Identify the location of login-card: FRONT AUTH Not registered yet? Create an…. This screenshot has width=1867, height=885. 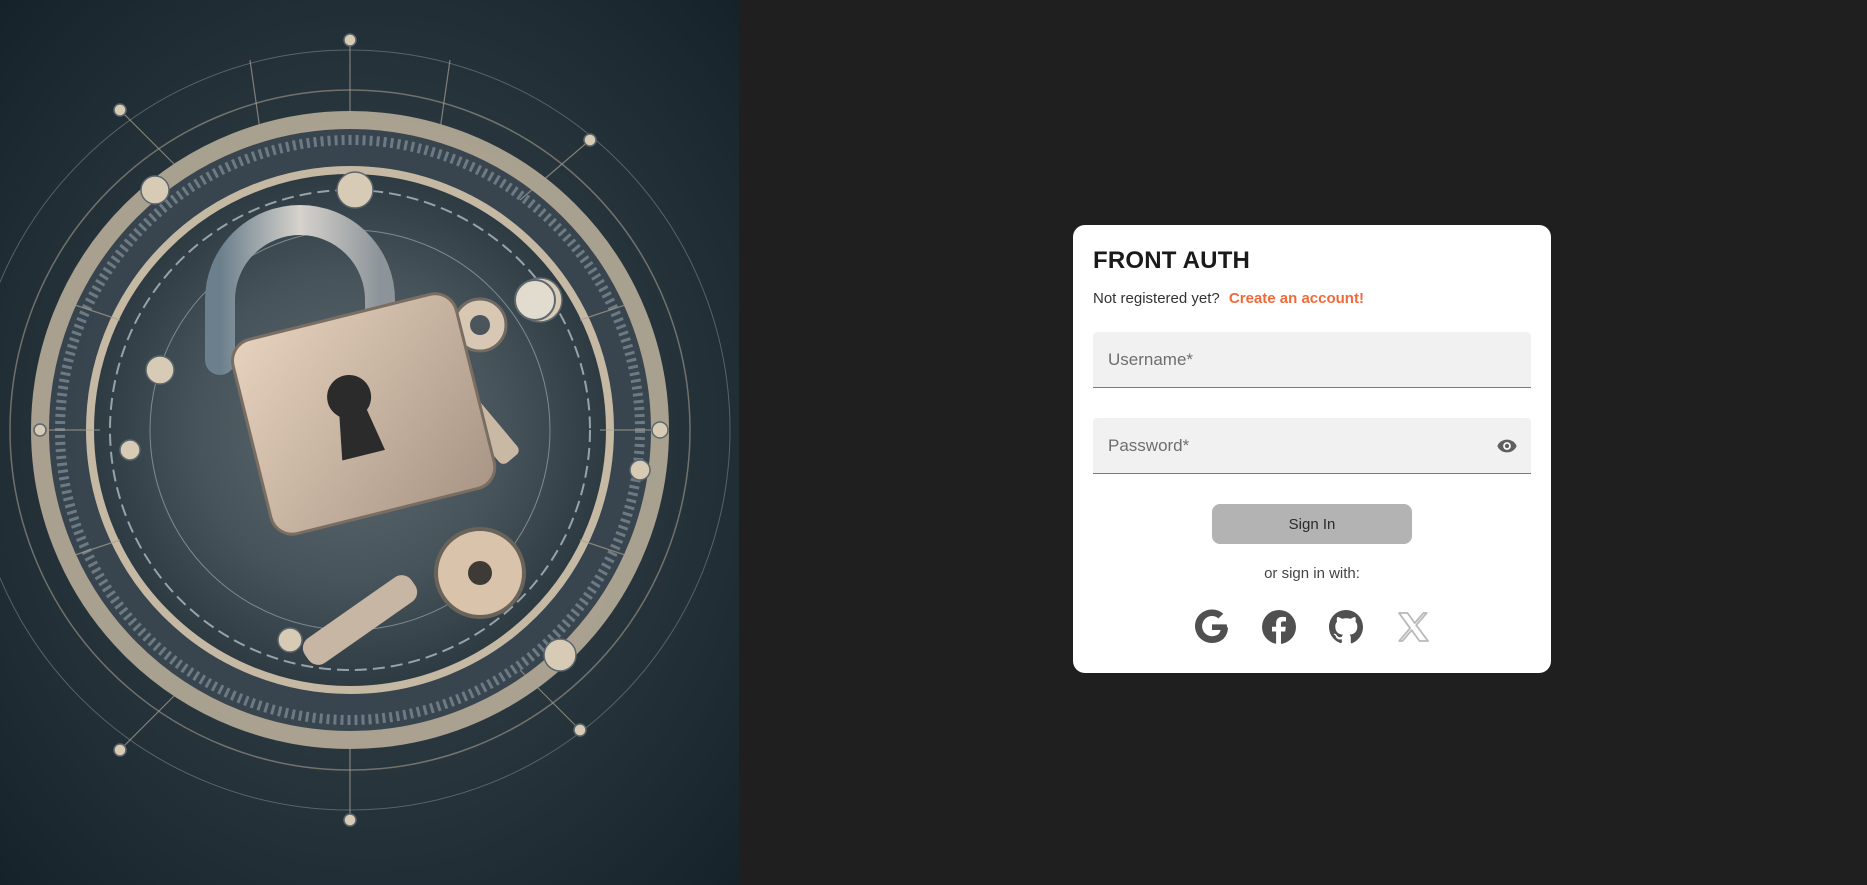
(1312, 449).